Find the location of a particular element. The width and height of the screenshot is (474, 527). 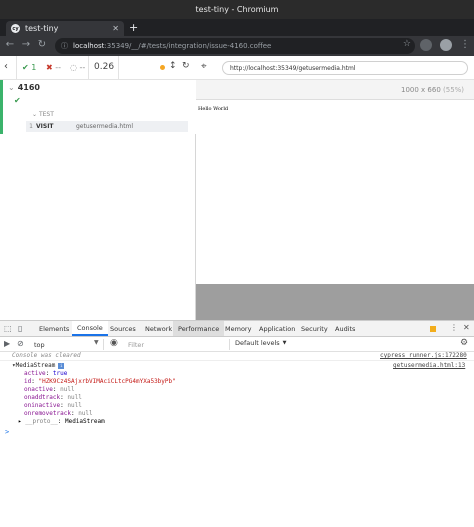

browser-tab-title: test-tiny is located at coordinates (42, 28).